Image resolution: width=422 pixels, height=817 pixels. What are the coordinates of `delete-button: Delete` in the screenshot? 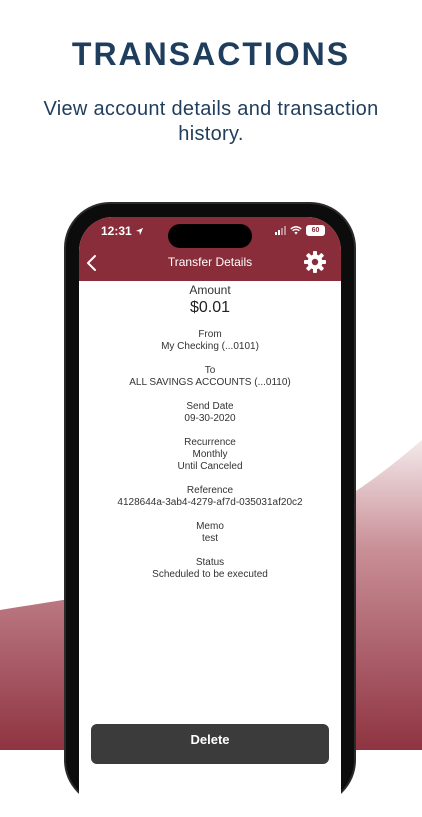 It's located at (210, 744).